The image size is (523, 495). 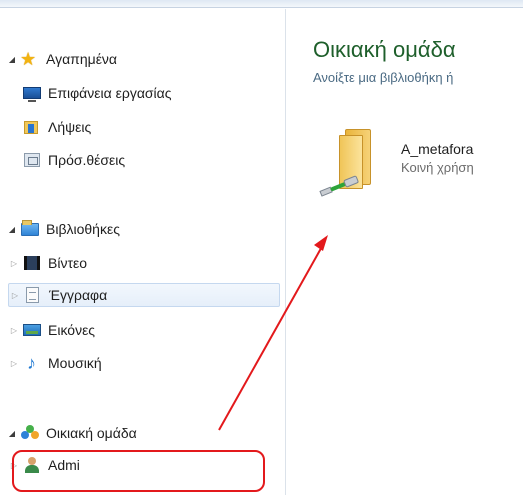 What do you see at coordinates (30, 229) in the screenshot?
I see `libraries-icon` at bounding box center [30, 229].